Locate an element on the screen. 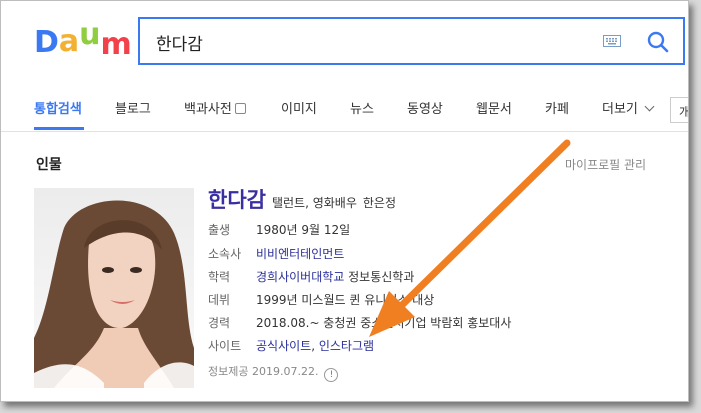 This screenshot has height=413, width=701. search-tabs: 통합검색 블로그 백과사전 이미지 뉴스 동영상 웹문서 카페 더보기 is located at coordinates (344, 110).